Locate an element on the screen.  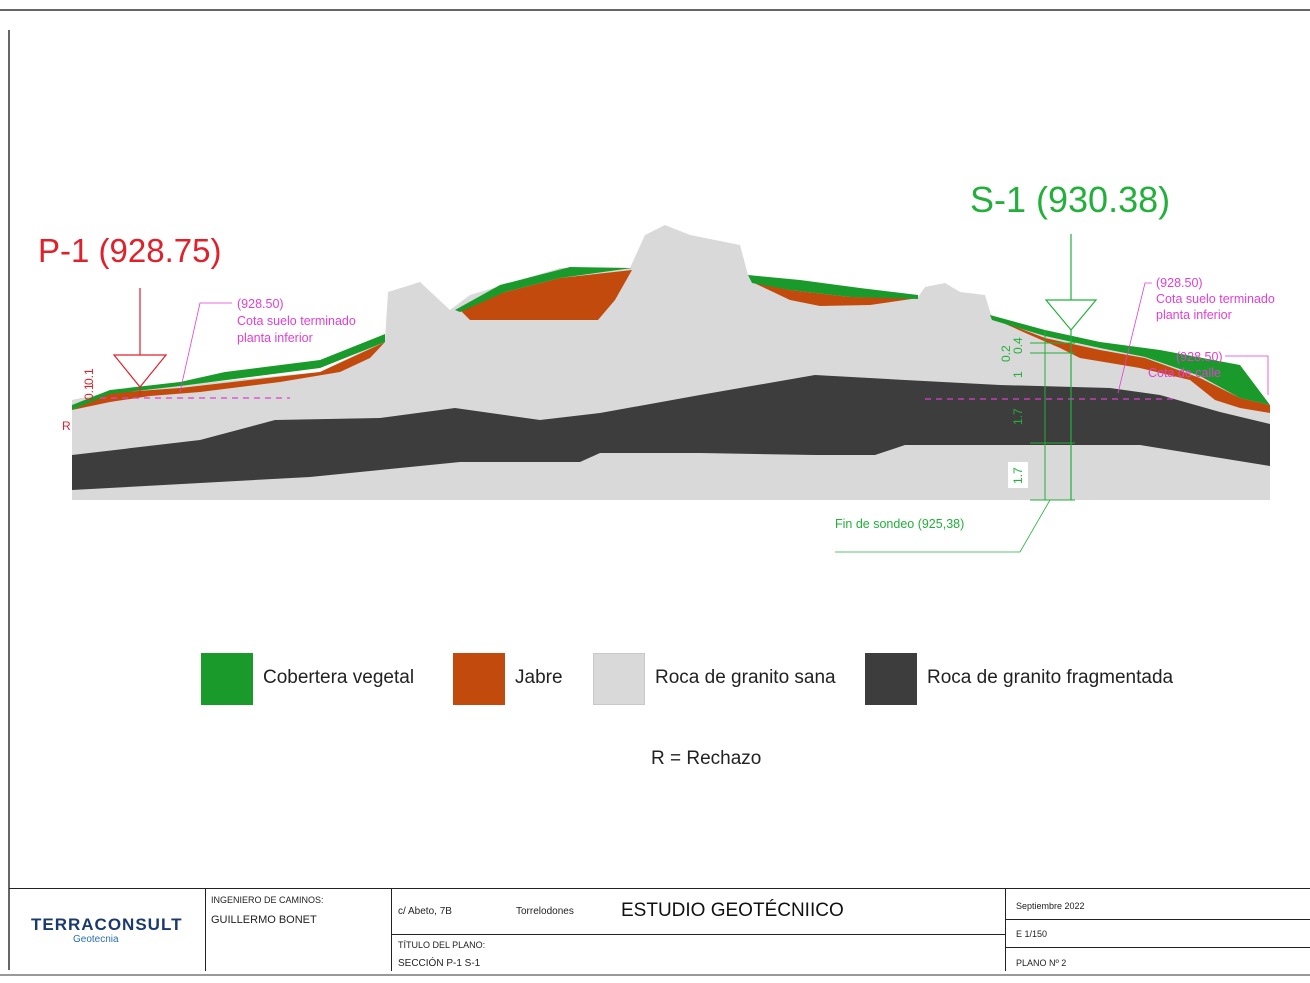
left-cota-line1: Cota suelo terminado is located at coordinates (296, 321).